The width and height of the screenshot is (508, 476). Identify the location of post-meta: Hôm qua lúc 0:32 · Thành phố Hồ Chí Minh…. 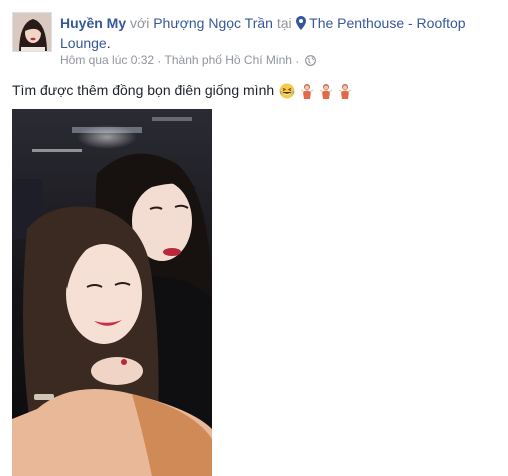
(188, 60).